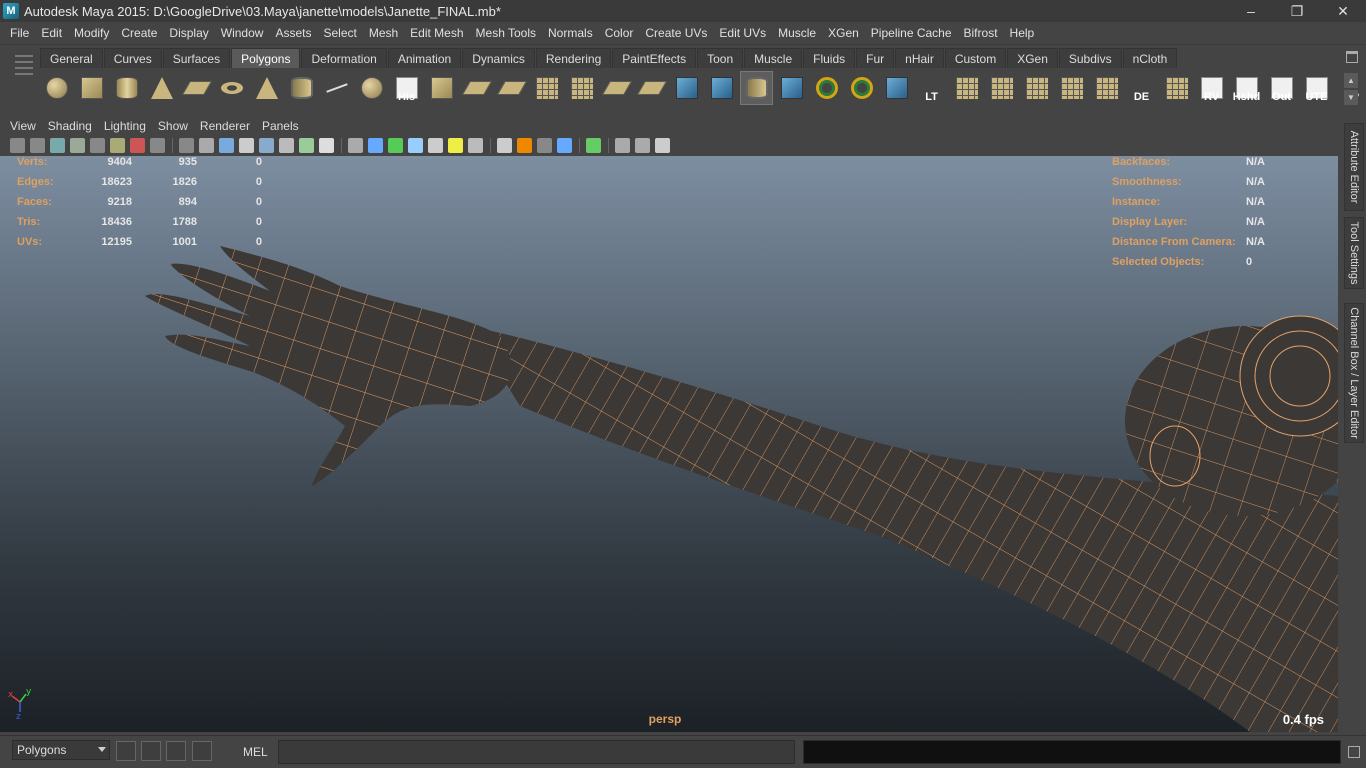  I want to click on history-icon: His, so click(406, 88).